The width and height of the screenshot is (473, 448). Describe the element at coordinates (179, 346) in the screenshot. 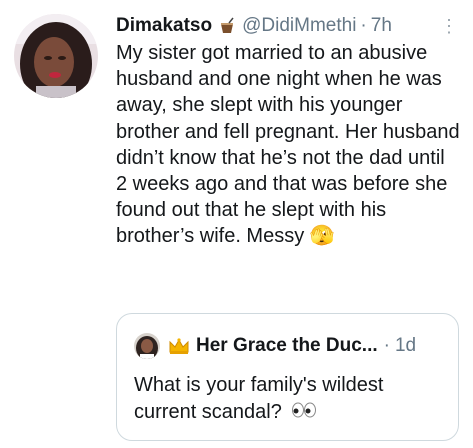

I see `crown-icon` at that location.